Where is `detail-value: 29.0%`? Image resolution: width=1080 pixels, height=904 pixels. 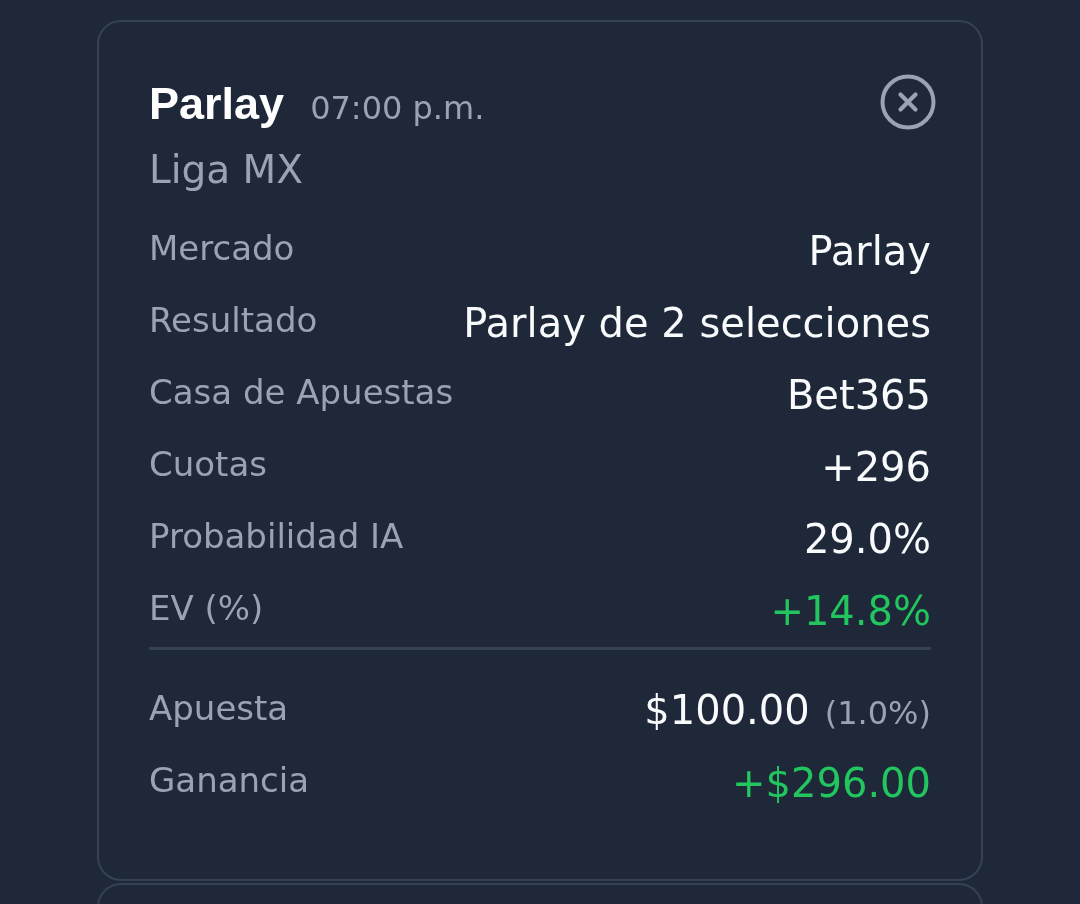
detail-value: 29.0% is located at coordinates (867, 539).